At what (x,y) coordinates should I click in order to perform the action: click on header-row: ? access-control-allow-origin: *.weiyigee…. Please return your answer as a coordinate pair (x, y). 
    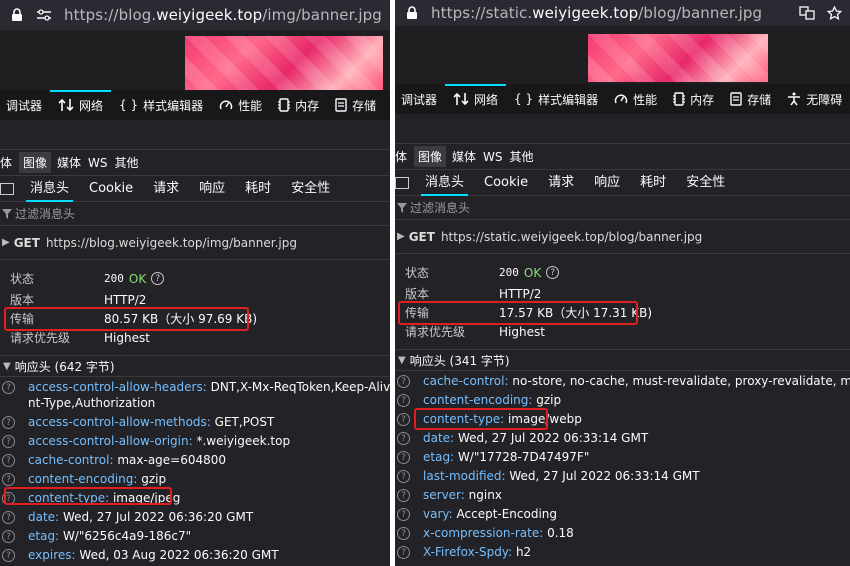
    Looking at the image, I should click on (195, 441).